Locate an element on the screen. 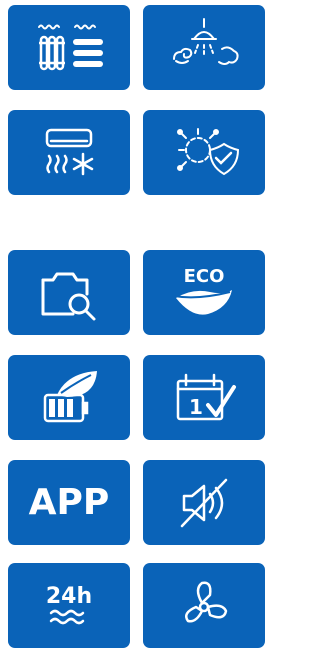  tile-antivirus-shield is located at coordinates (204, 152).